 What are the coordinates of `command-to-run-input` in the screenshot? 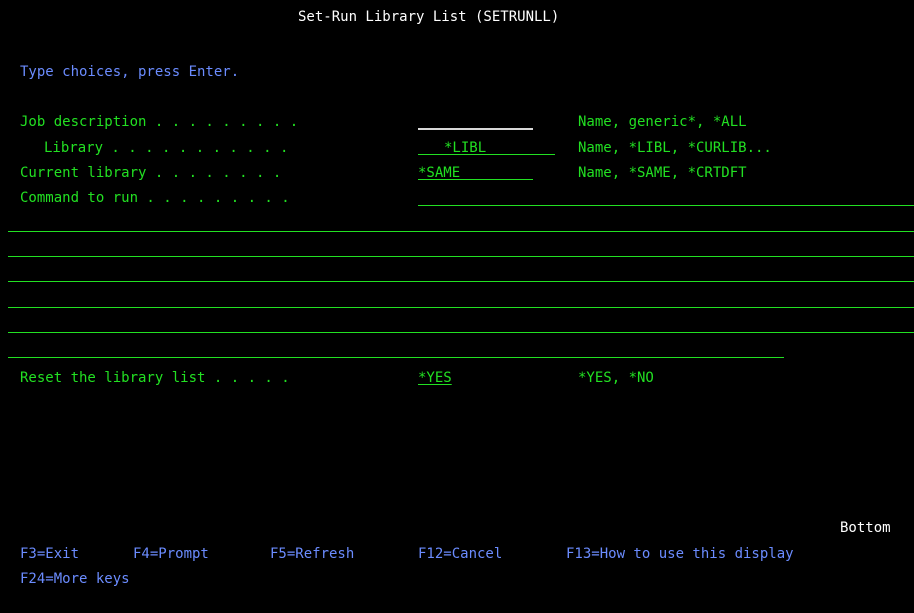 It's located at (666, 197).